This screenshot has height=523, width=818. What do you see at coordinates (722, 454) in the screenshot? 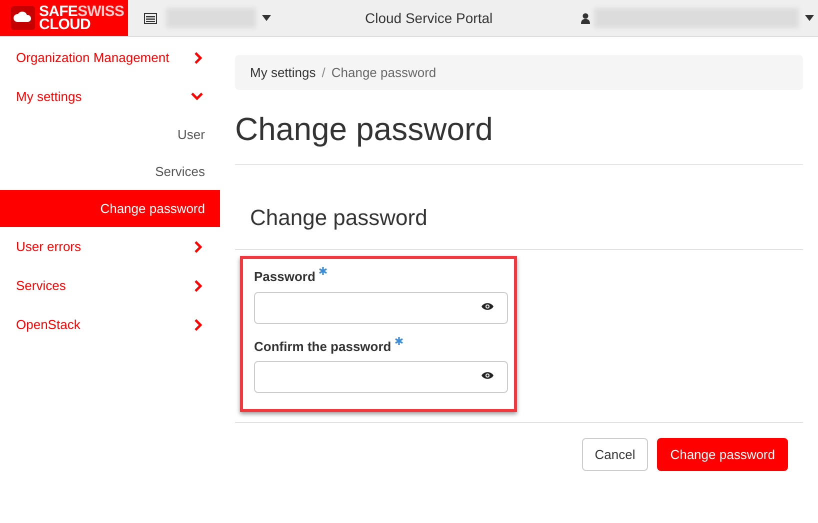
I see `change-password-button: Change password` at bounding box center [722, 454].